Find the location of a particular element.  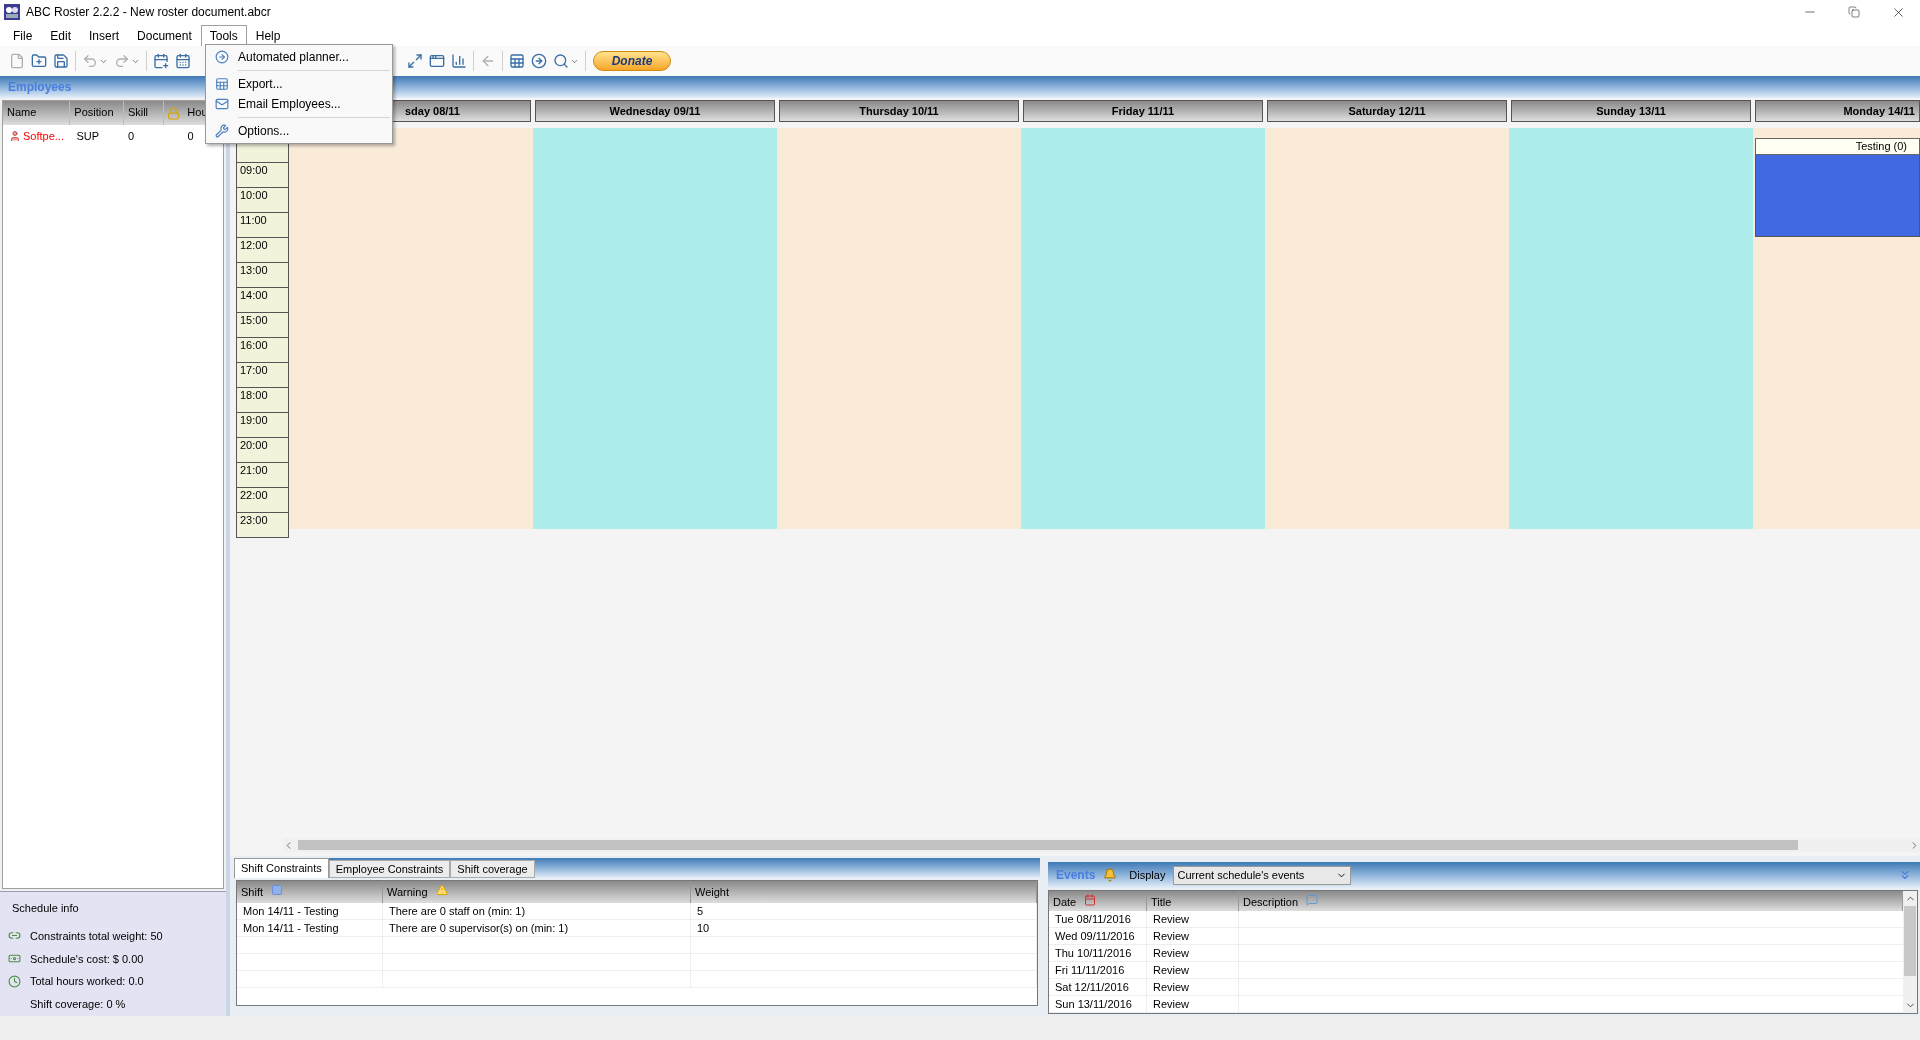

time-slot: 23:00 is located at coordinates (262, 525).